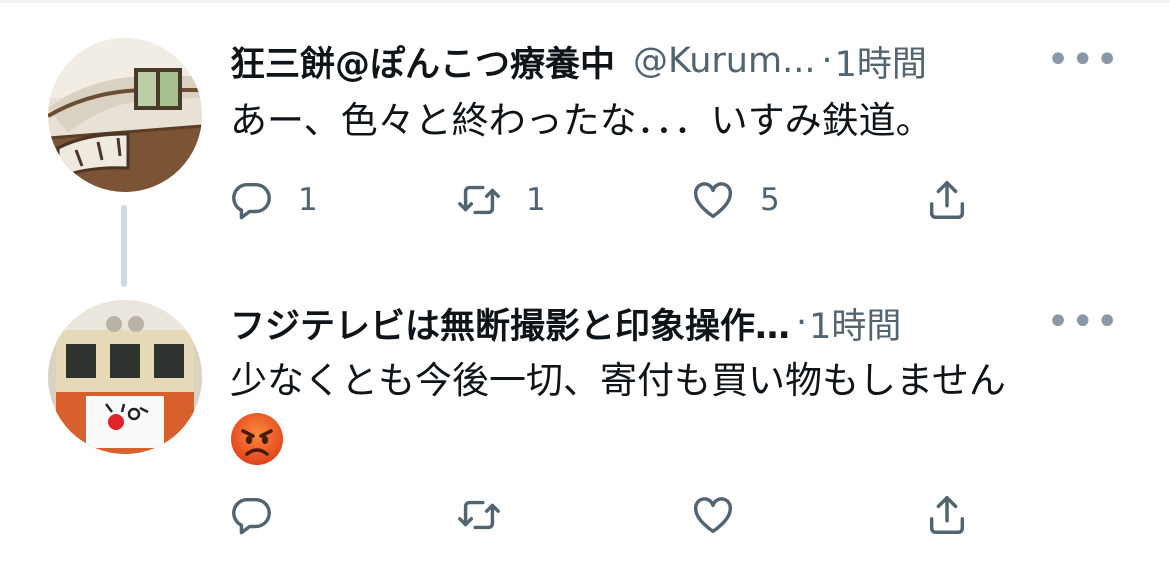 The image size is (1170, 578). I want to click on display-name: 狂三餅@ぽんこつ療養中, so click(422, 61).